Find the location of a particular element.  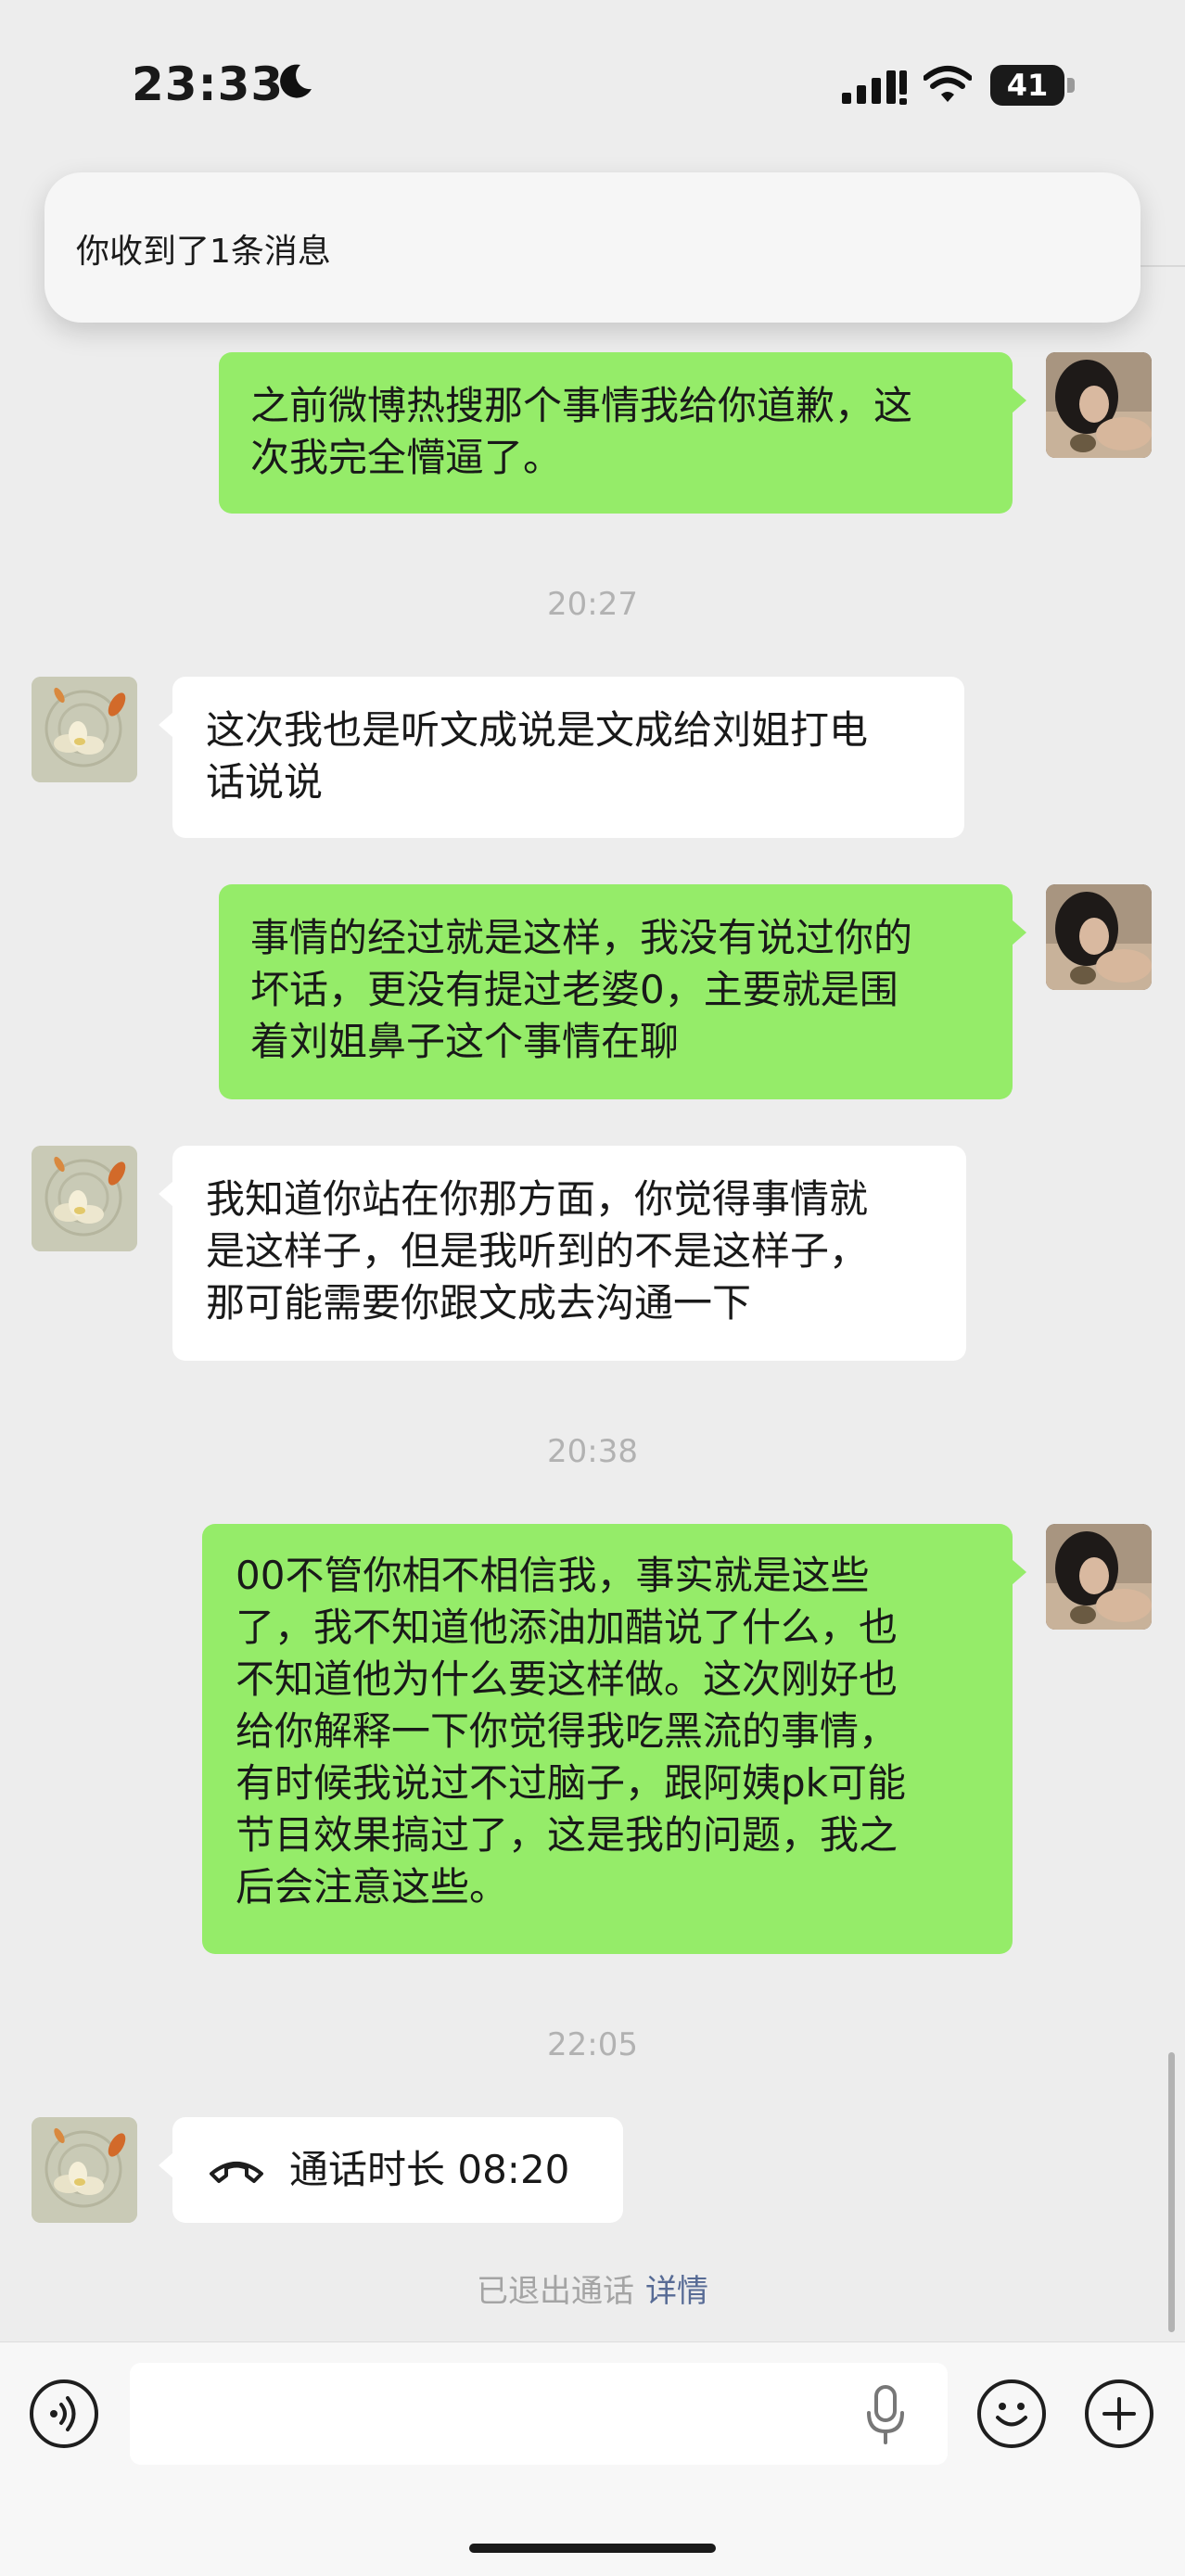

emoji-icon is located at coordinates (1011, 2415).